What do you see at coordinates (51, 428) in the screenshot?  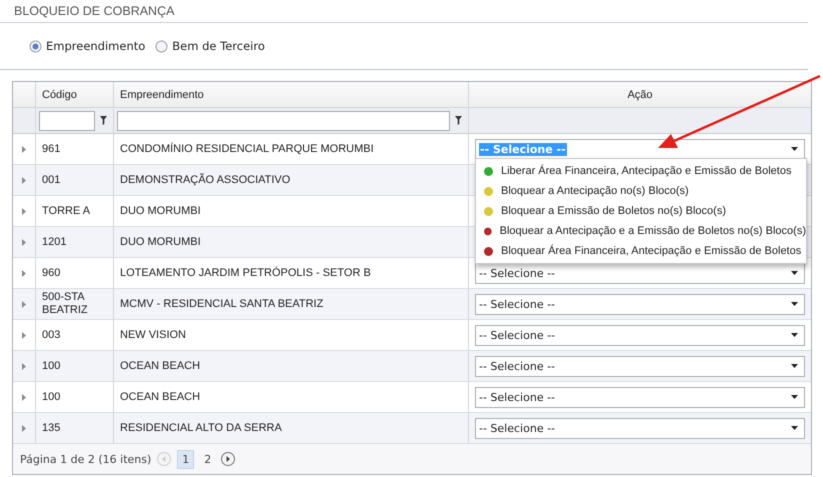 I see `table-cell: 135` at bounding box center [51, 428].